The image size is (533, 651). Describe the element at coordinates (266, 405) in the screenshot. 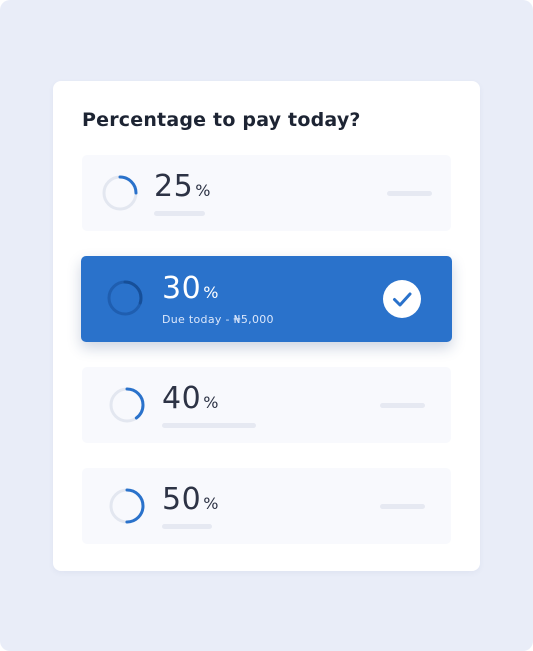

I see `option-40-percent: 40%` at that location.